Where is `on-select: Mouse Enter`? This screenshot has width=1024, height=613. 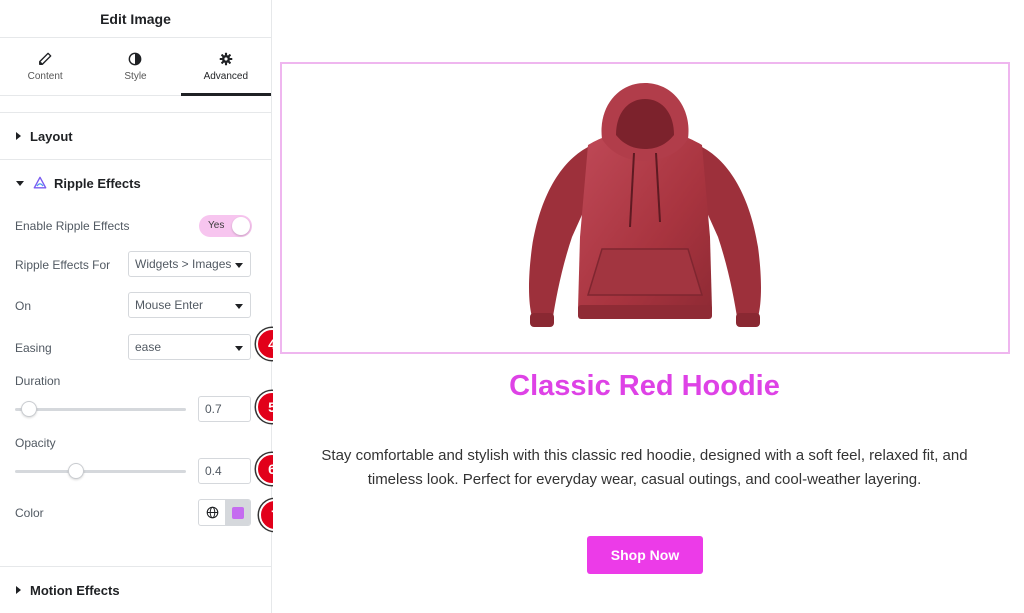
on-select: Mouse Enter is located at coordinates (189, 305).